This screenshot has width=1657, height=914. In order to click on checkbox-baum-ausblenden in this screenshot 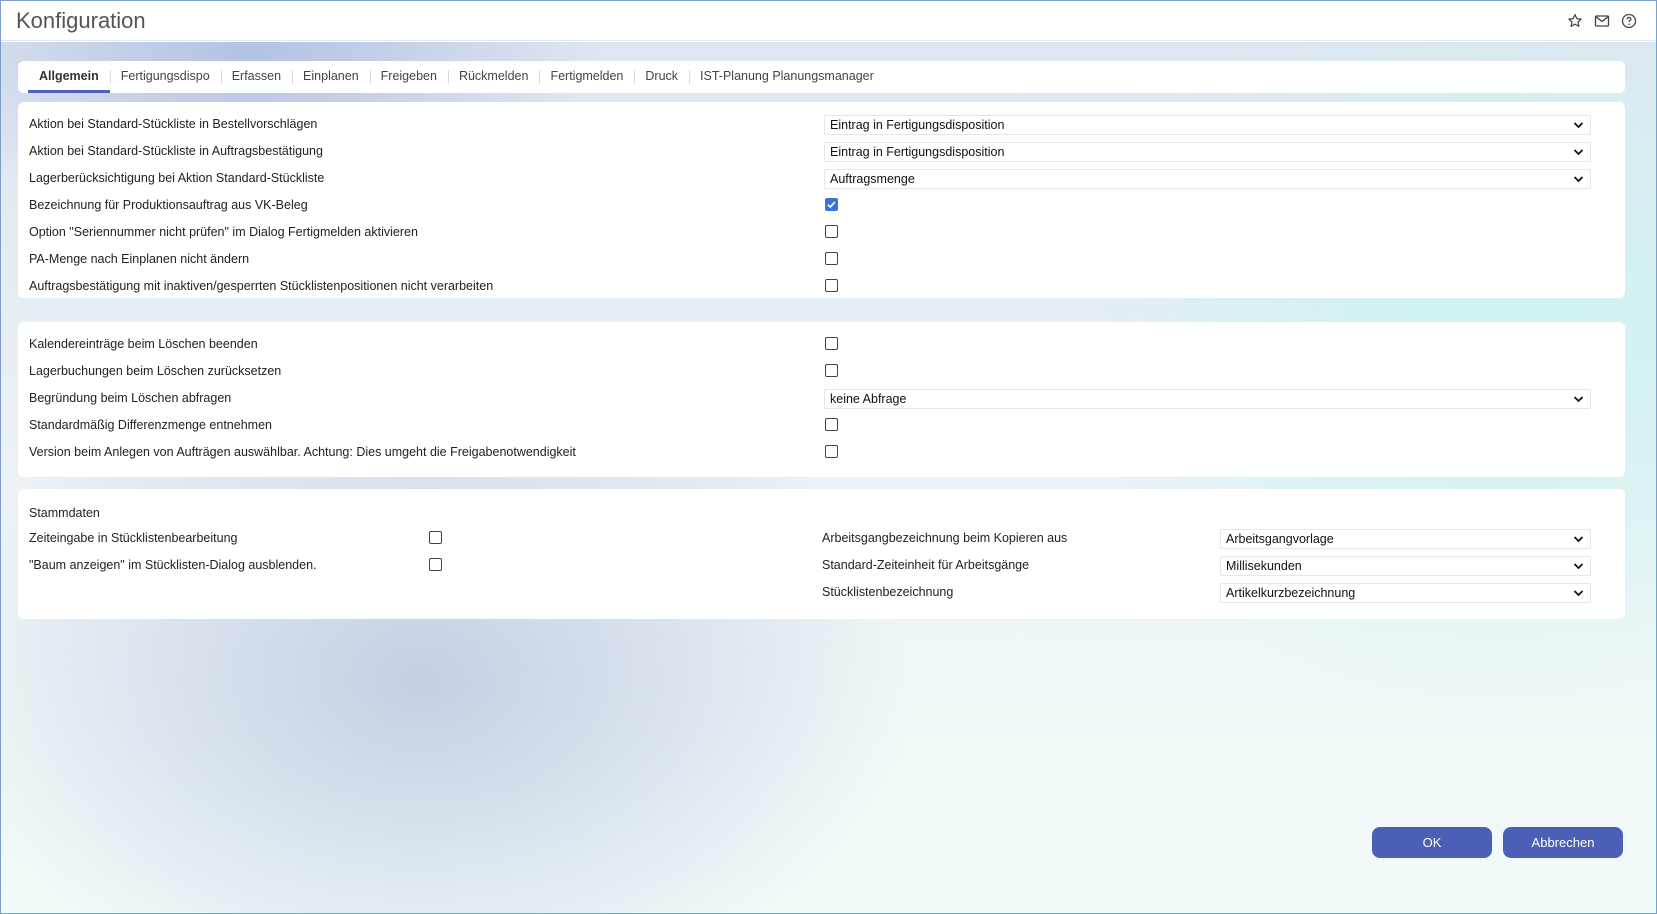, I will do `click(435, 564)`.